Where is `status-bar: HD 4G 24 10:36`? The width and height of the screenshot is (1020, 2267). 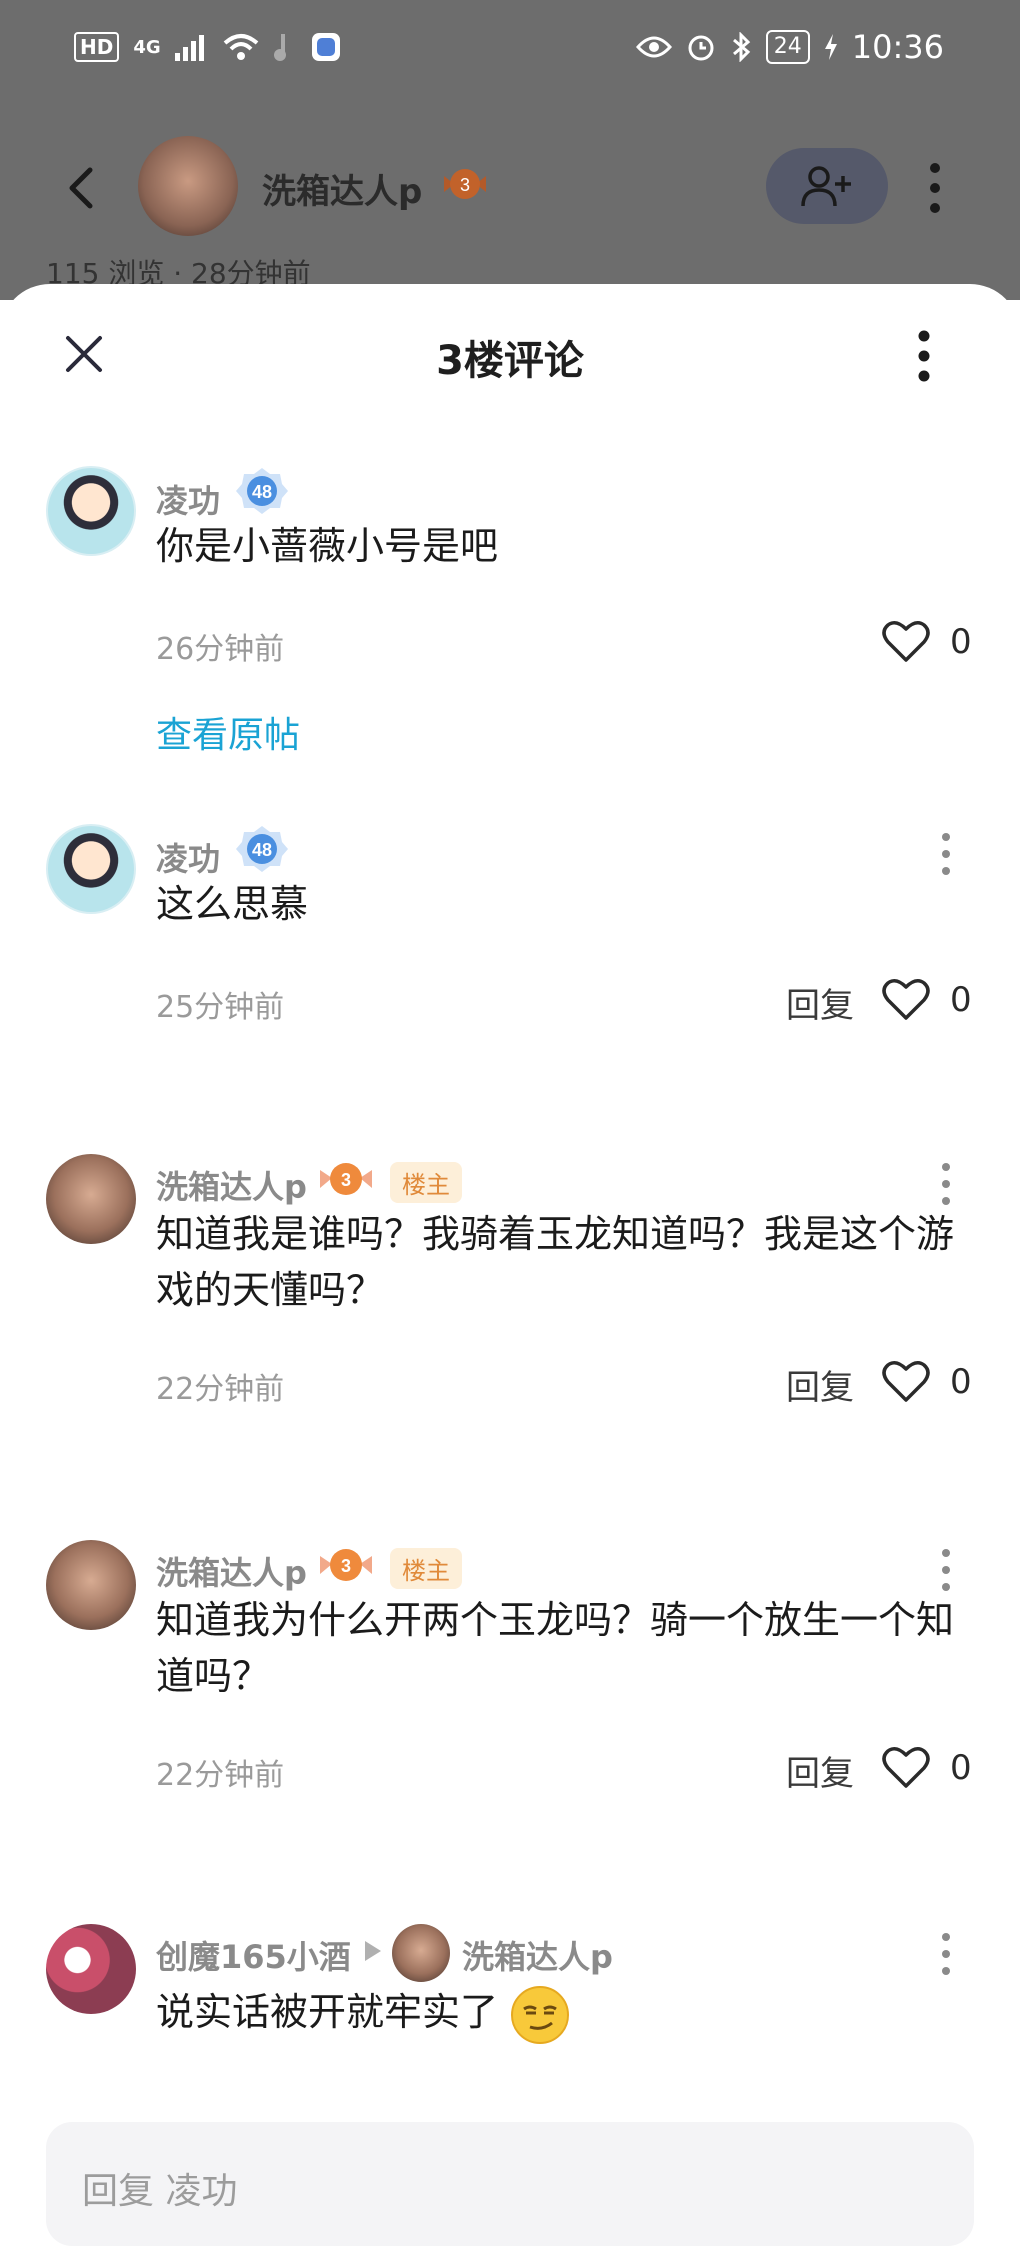
status-bar: HD 4G 24 10:36 is located at coordinates (510, 50).